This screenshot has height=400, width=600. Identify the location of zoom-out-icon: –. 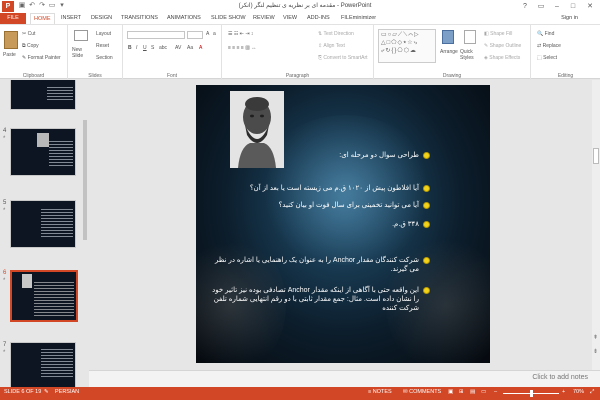
(495, 392).